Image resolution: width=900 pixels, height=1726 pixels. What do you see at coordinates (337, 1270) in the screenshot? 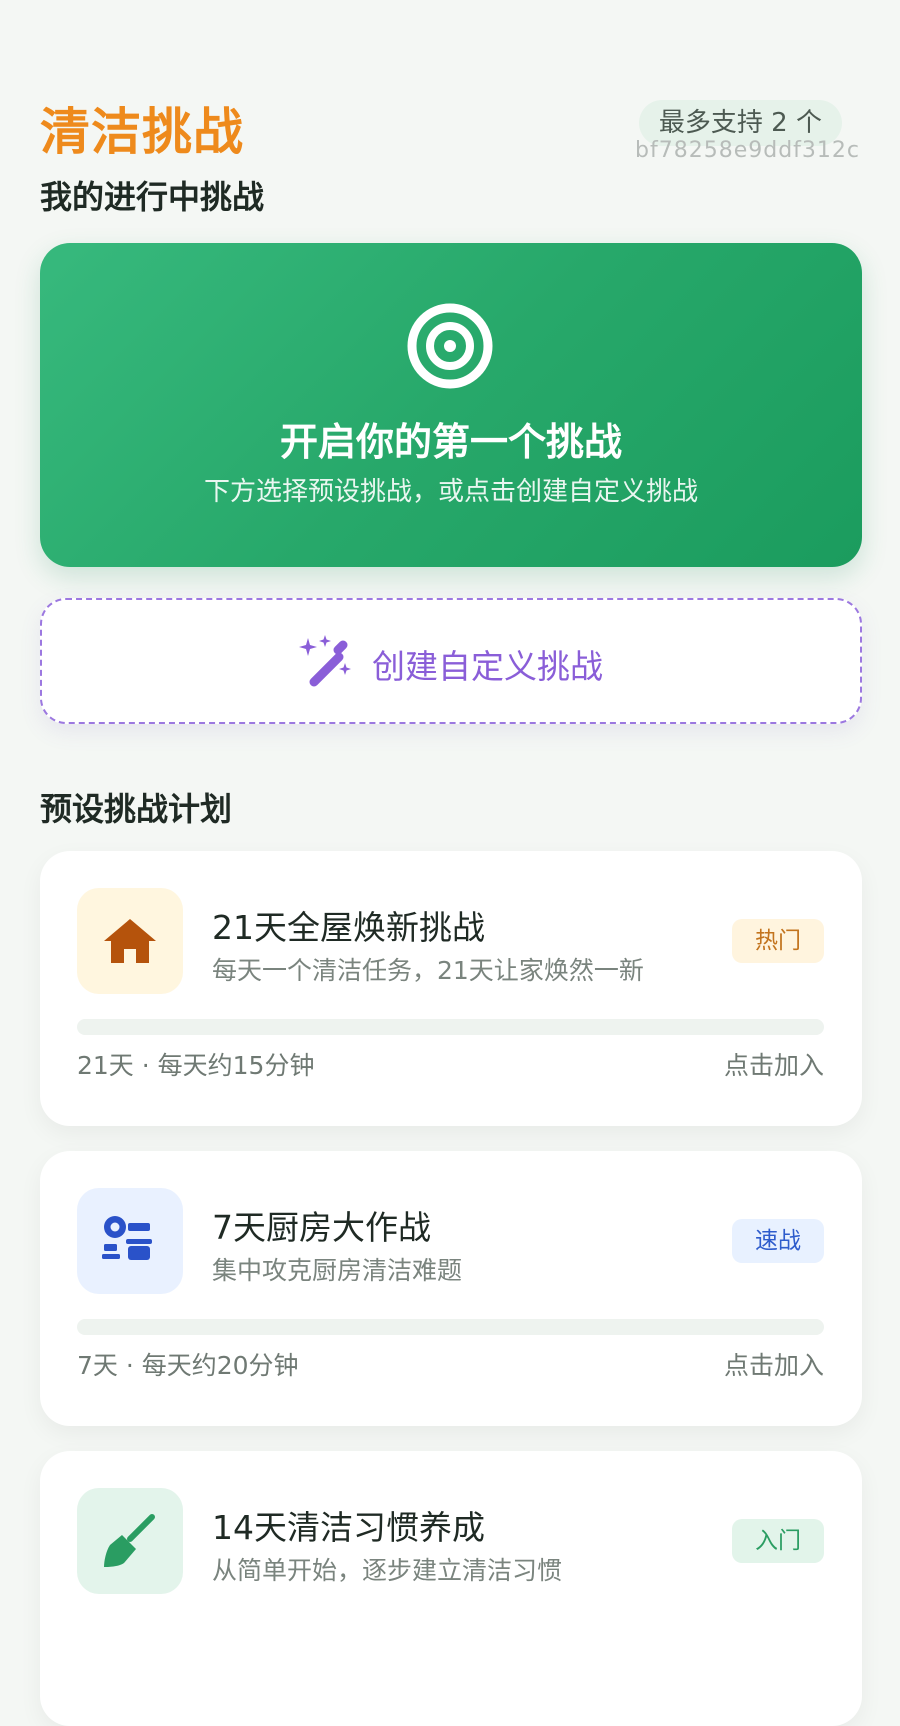
I see `plan-description: 集中攻克厨房清洁难题` at bounding box center [337, 1270].